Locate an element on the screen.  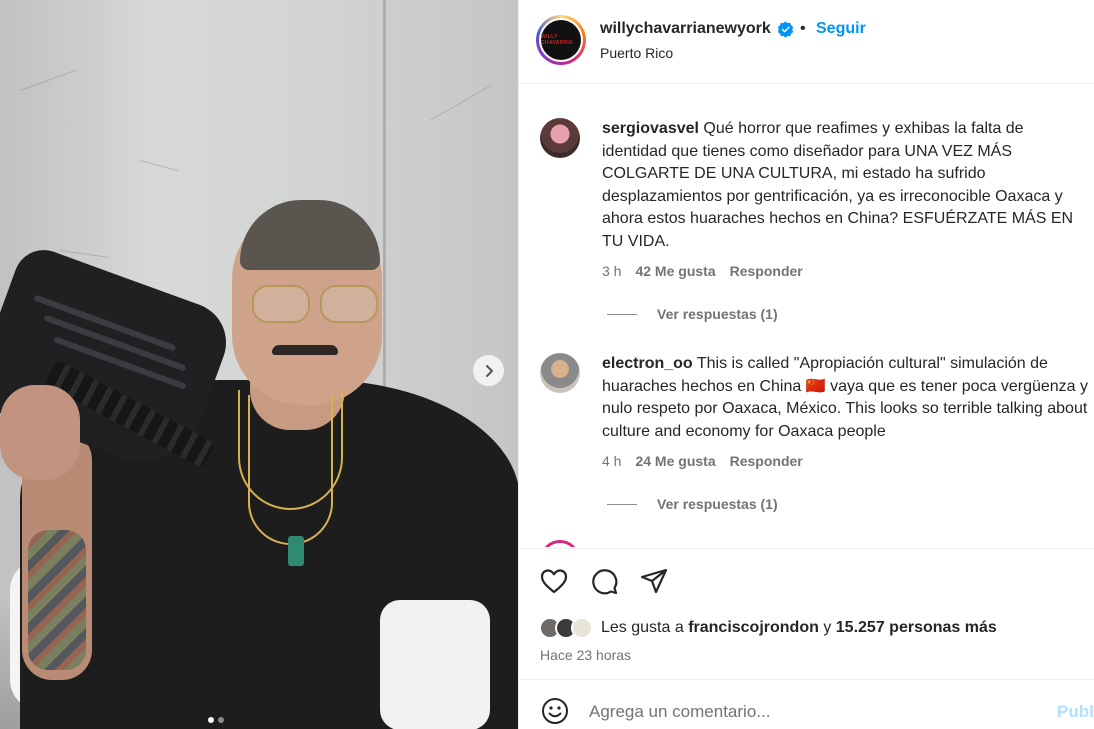
hair is located at coordinates (310, 235).